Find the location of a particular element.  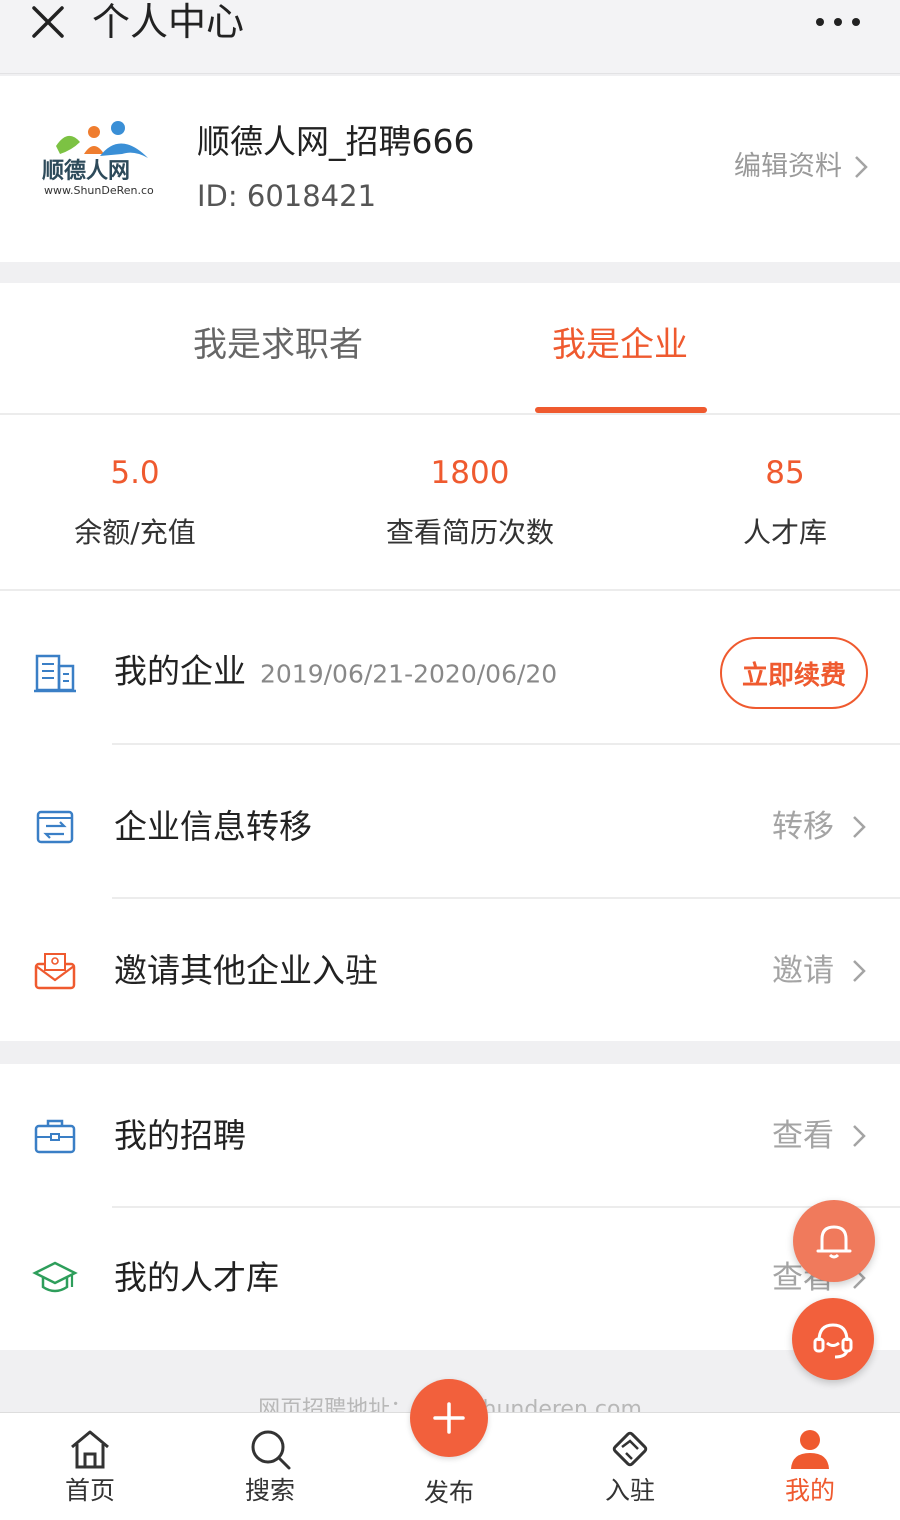

briefcase-icon is located at coordinates (55, 1136).